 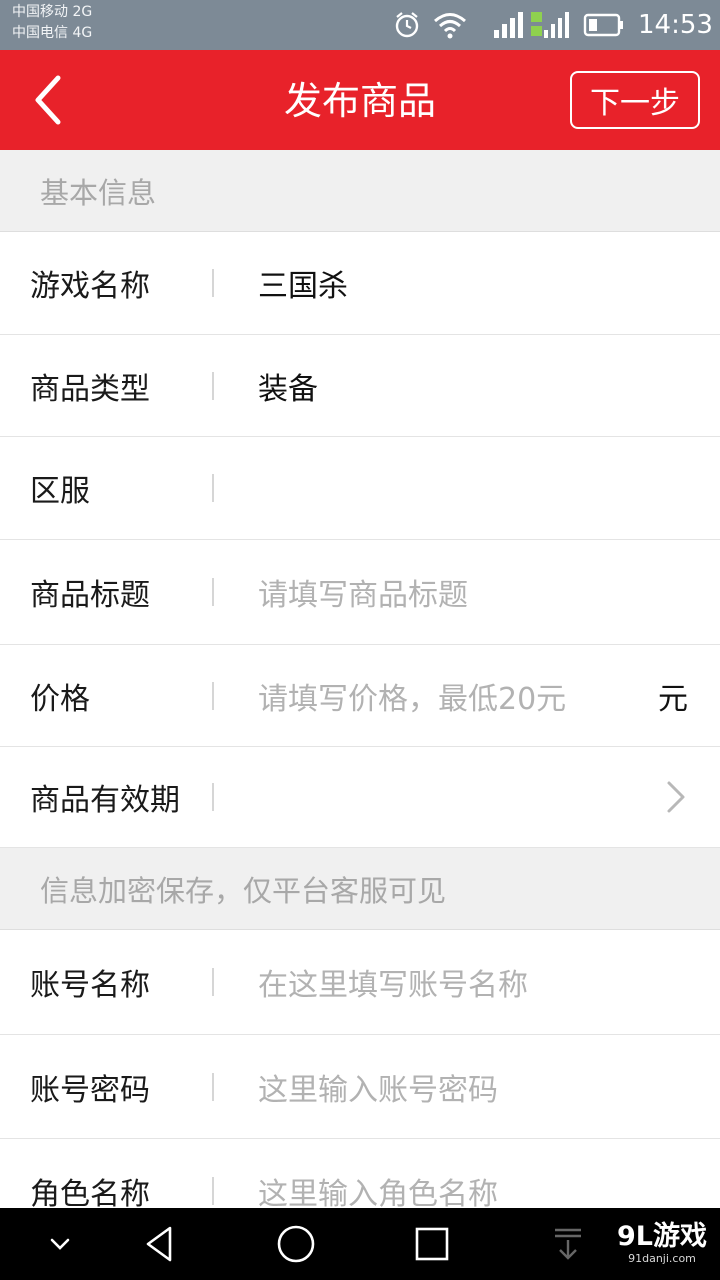 What do you see at coordinates (360, 191) in the screenshot?
I see `section-basic-info: 基本信息` at bounding box center [360, 191].